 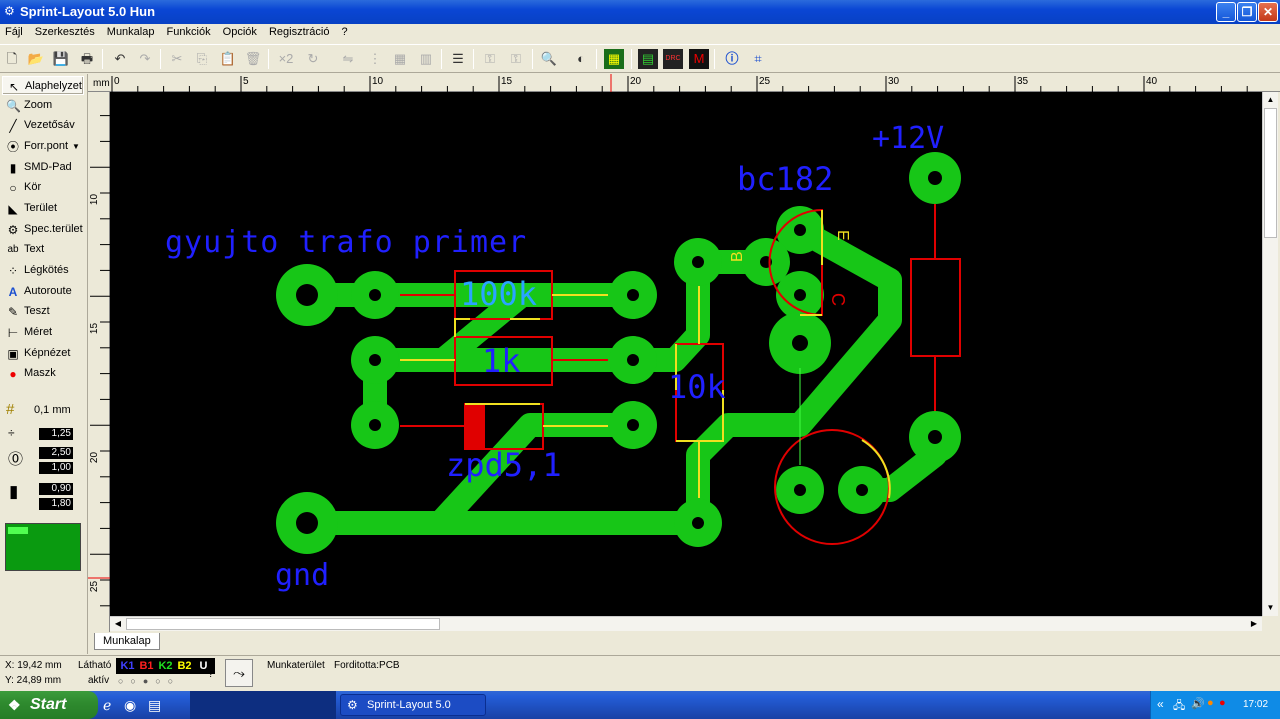 What do you see at coordinates (184, 666) in the screenshot?
I see `layer-b2: B2` at bounding box center [184, 666].